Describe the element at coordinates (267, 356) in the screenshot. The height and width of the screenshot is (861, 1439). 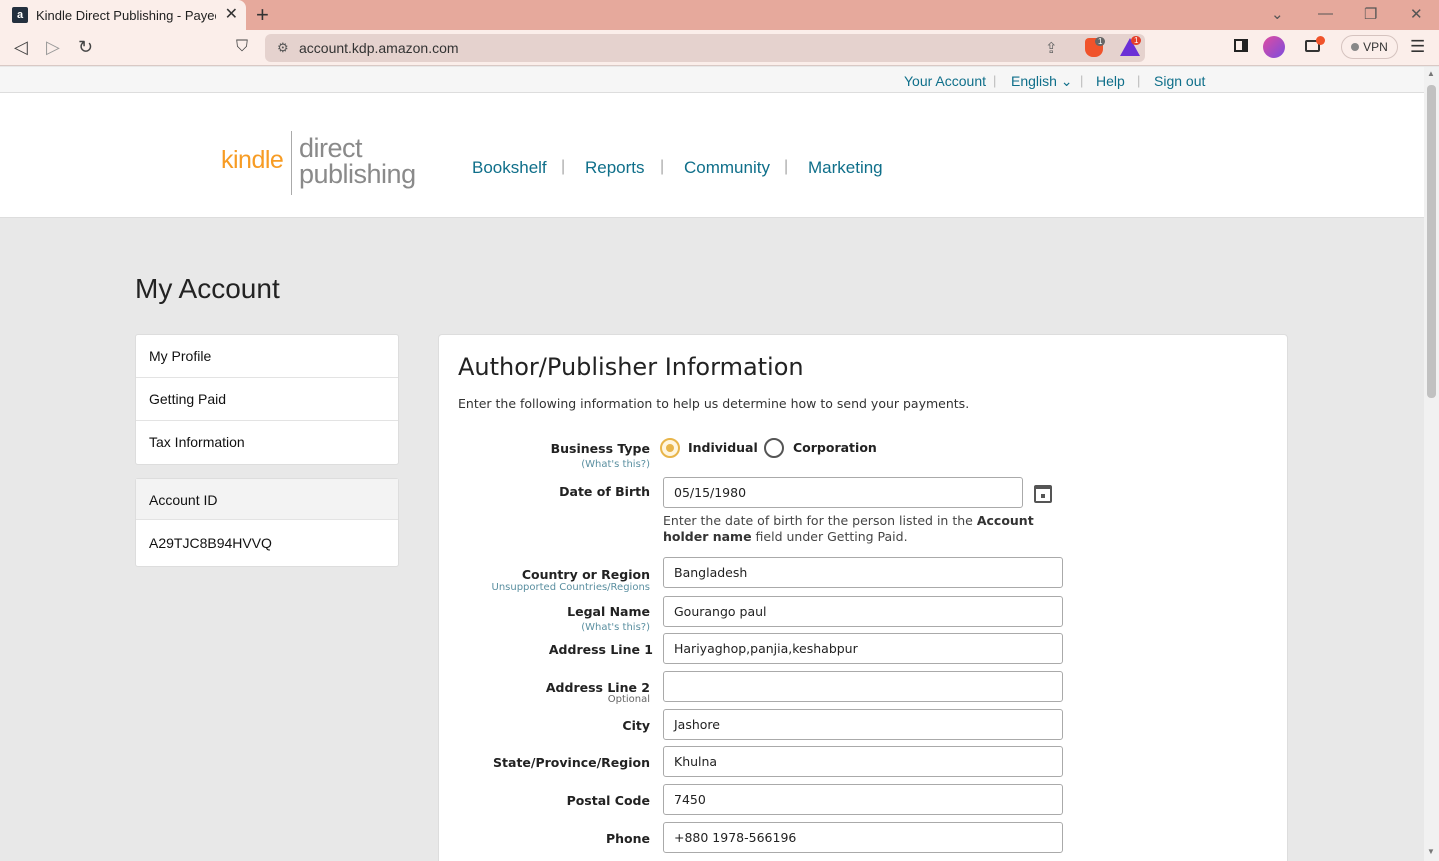
I see `sidebar-item-my-profile: My Profile` at that location.